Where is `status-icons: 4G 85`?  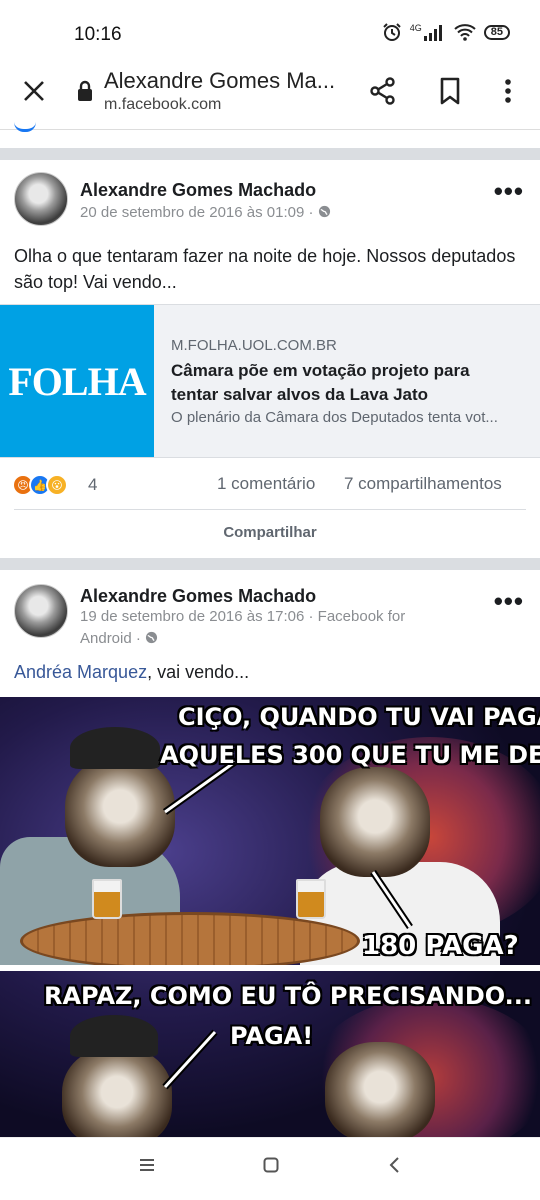
status-icons: 4G 85 is located at coordinates (446, 32).